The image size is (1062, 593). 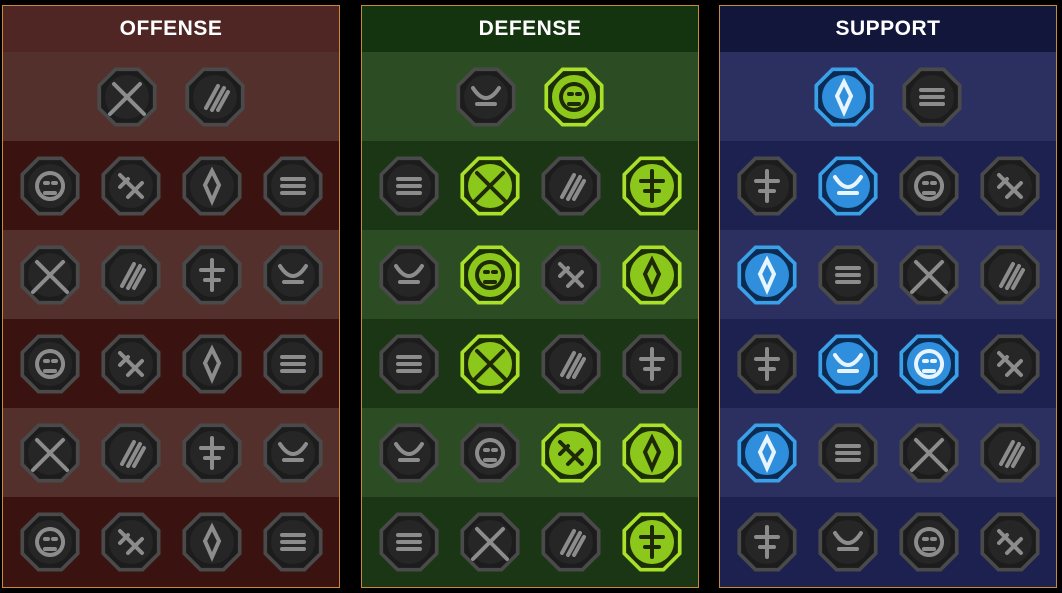 I want to click on warrior-rage-icon, so click(x=293, y=453).